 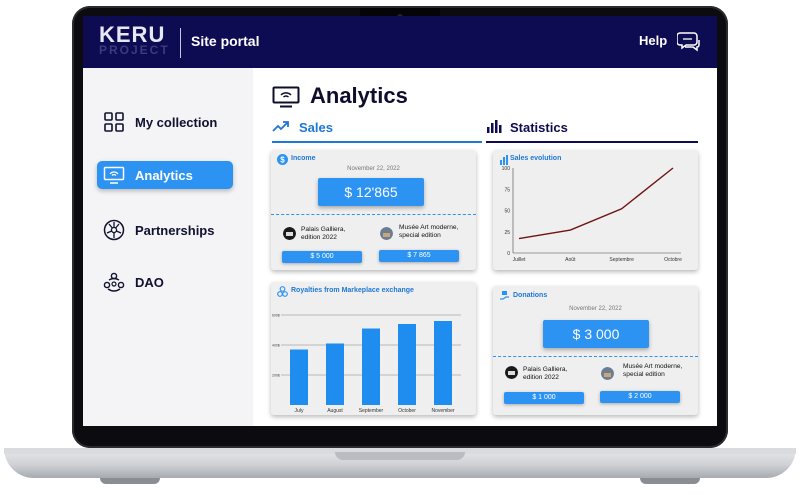 What do you see at coordinates (276, 376) in the screenshot?
I see `y-tick-label: 200$` at bounding box center [276, 376].